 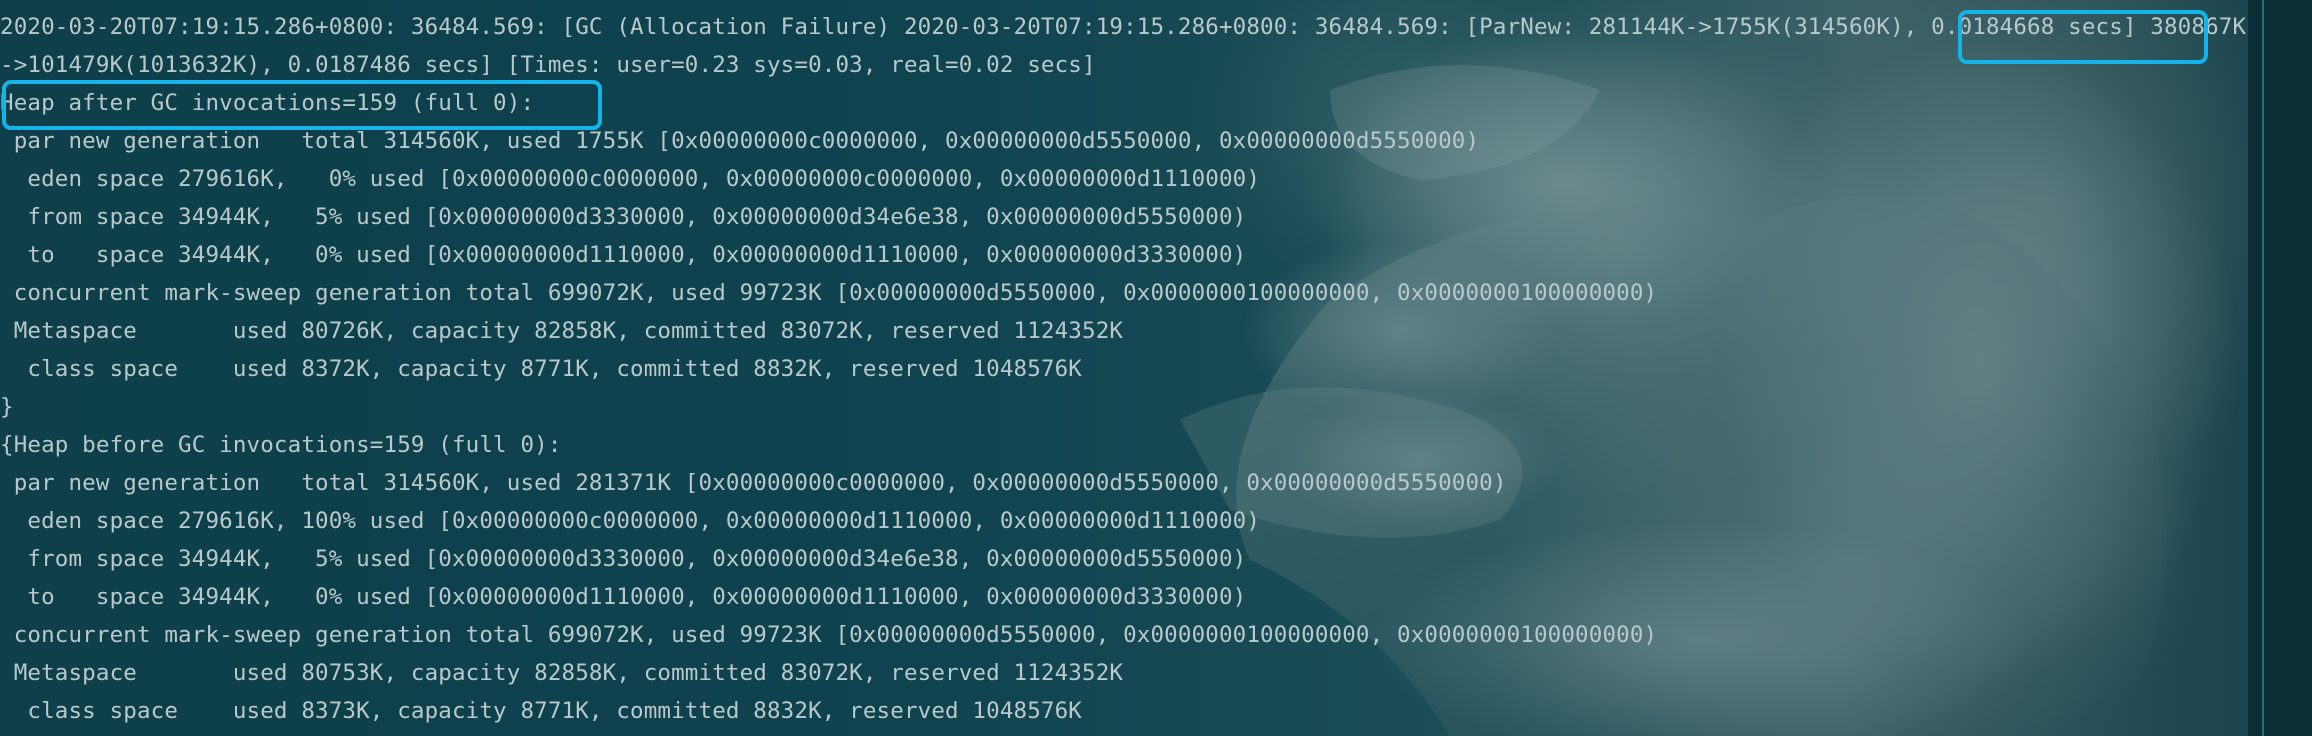 I want to click on log-line: }, so click(x=7, y=407).